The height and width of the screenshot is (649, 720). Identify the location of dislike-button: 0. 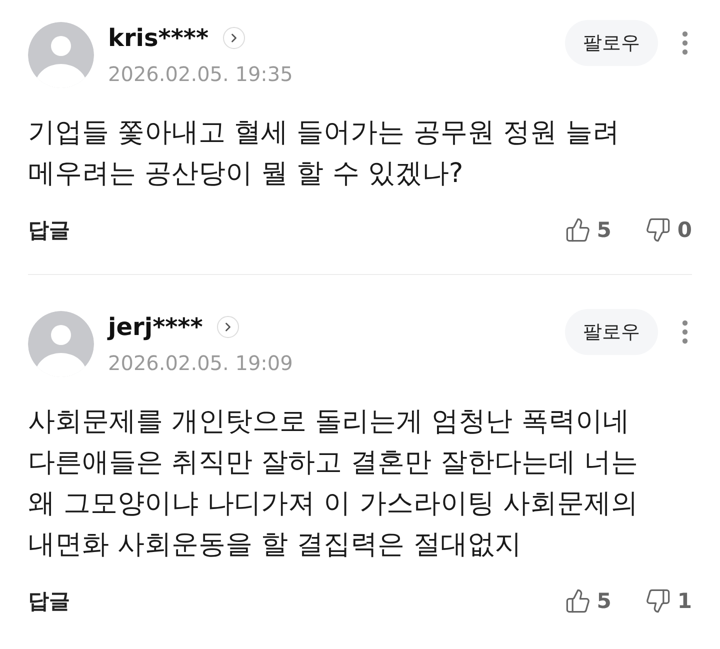
(668, 230).